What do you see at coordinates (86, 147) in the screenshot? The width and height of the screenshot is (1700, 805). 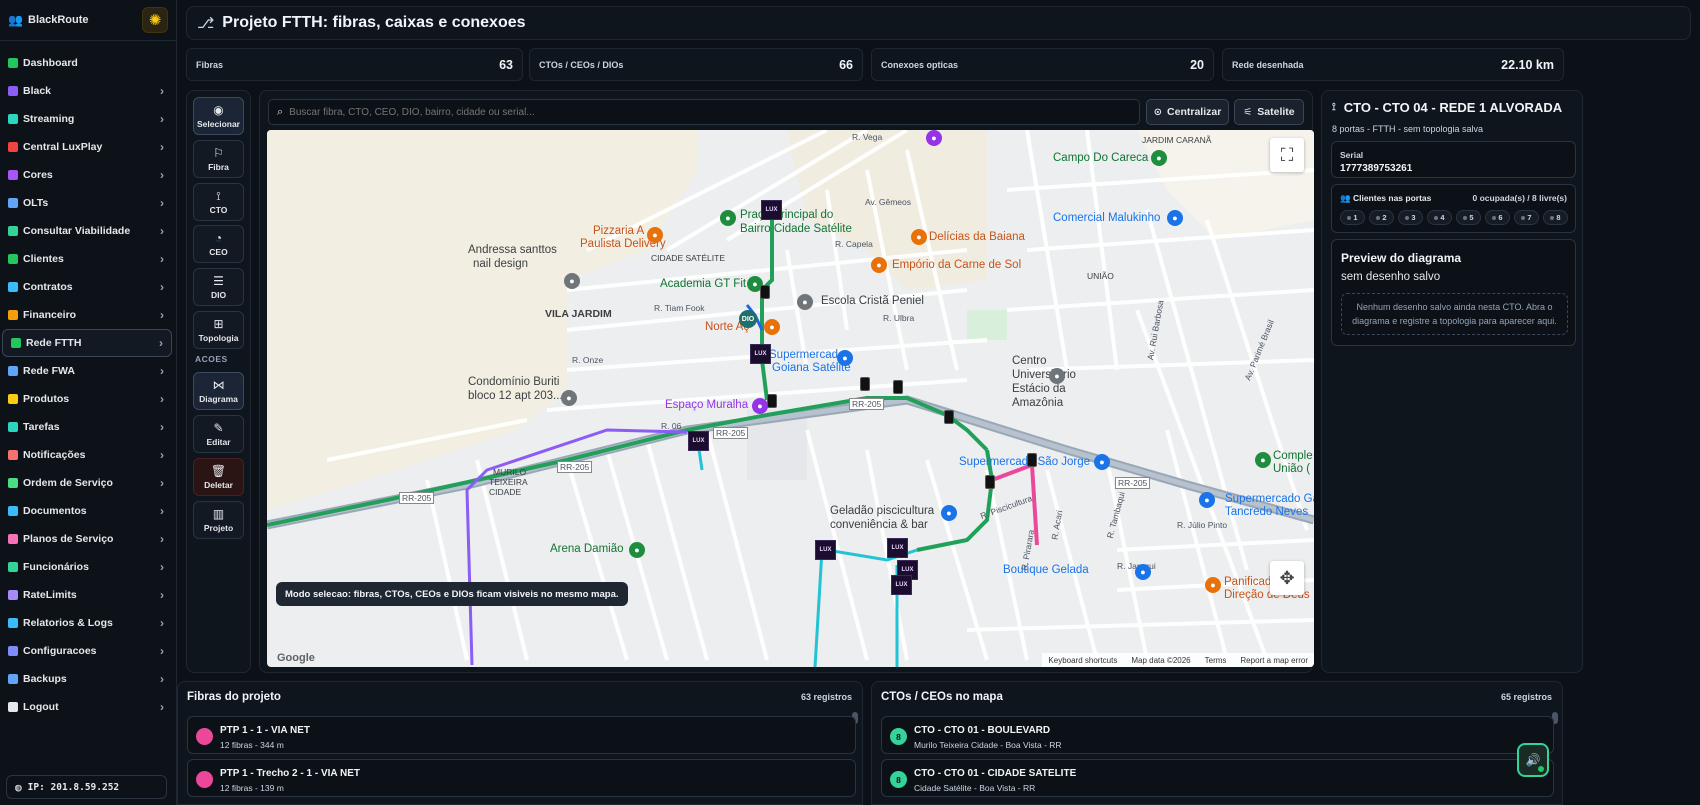 I see `sidebar-item-central-luxplay: Central LuxPlay ›` at bounding box center [86, 147].